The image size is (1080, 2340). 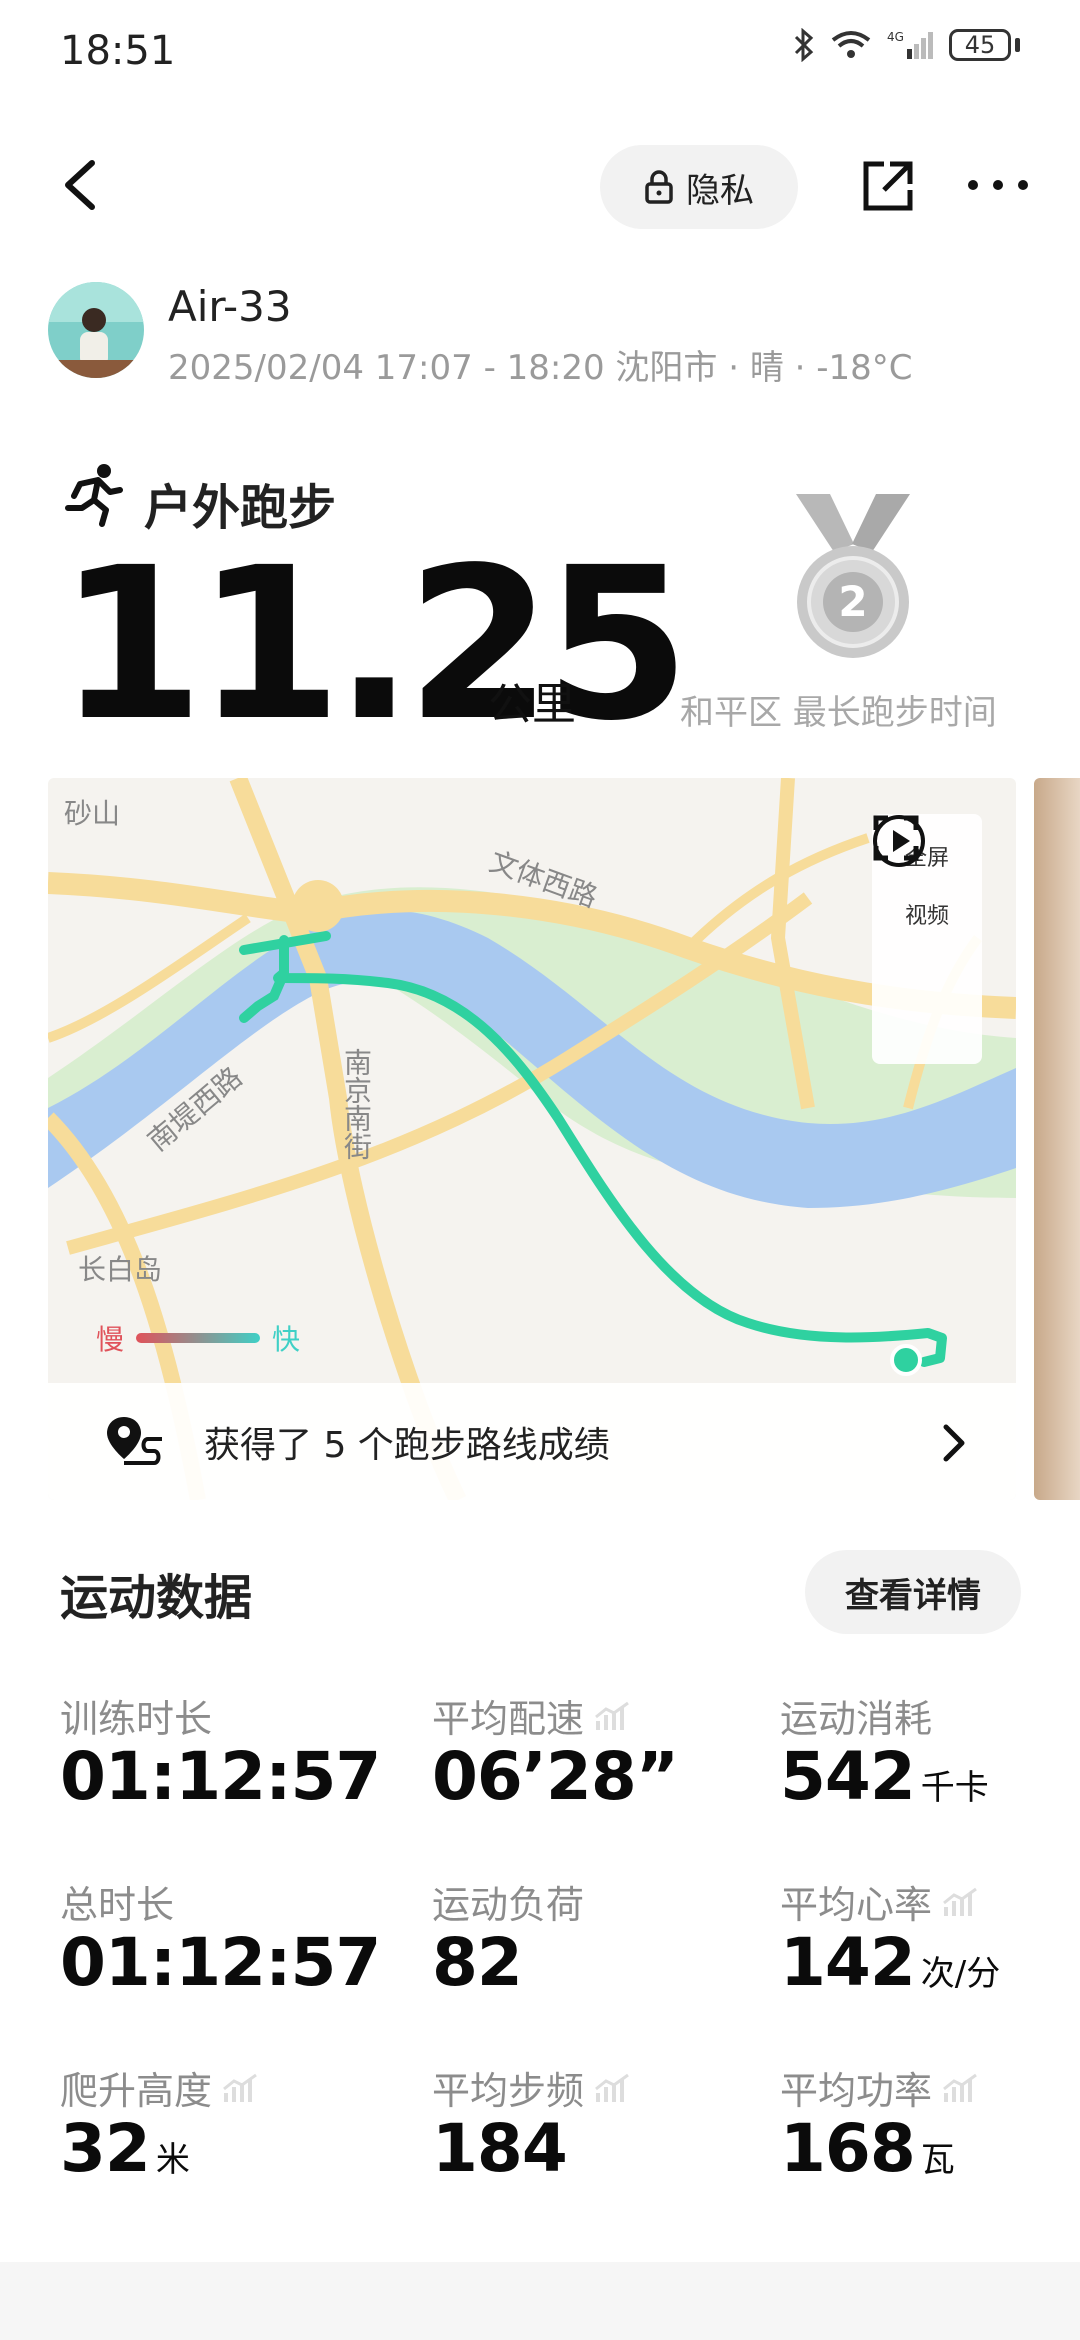 What do you see at coordinates (407, 1445) in the screenshot?
I see `achievement-text: 获得了 5 个跑步路线成绩` at bounding box center [407, 1445].